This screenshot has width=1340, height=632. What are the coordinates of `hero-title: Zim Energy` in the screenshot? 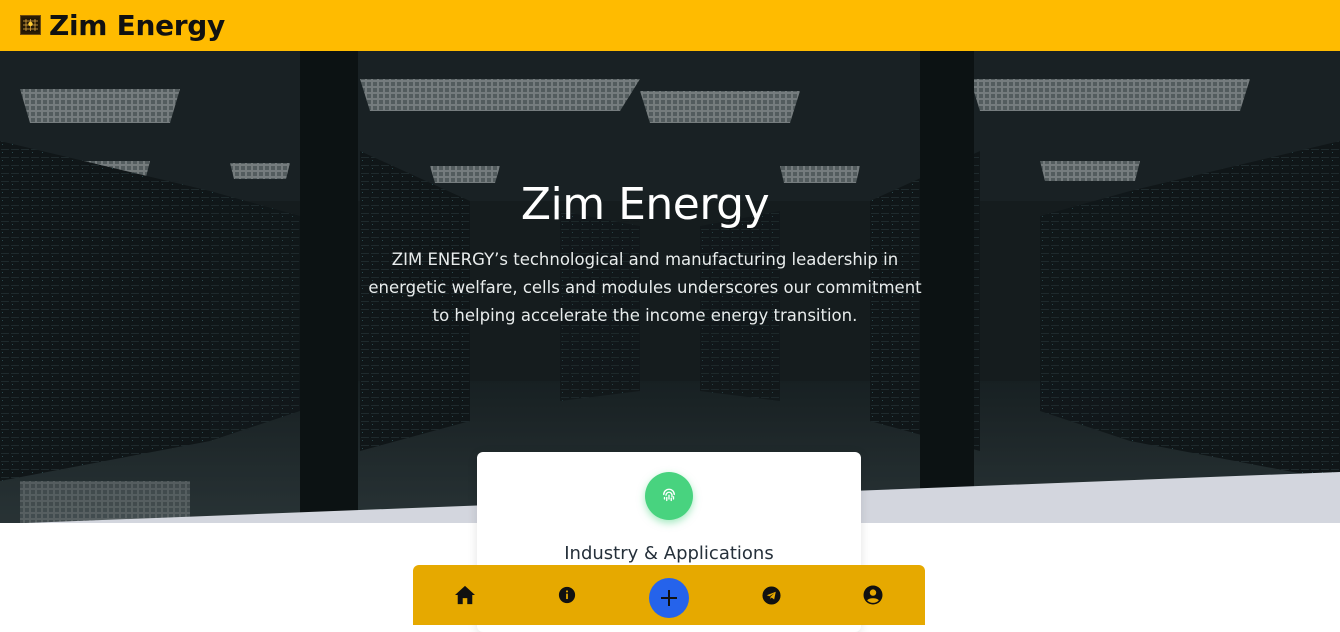 It's located at (645, 204).